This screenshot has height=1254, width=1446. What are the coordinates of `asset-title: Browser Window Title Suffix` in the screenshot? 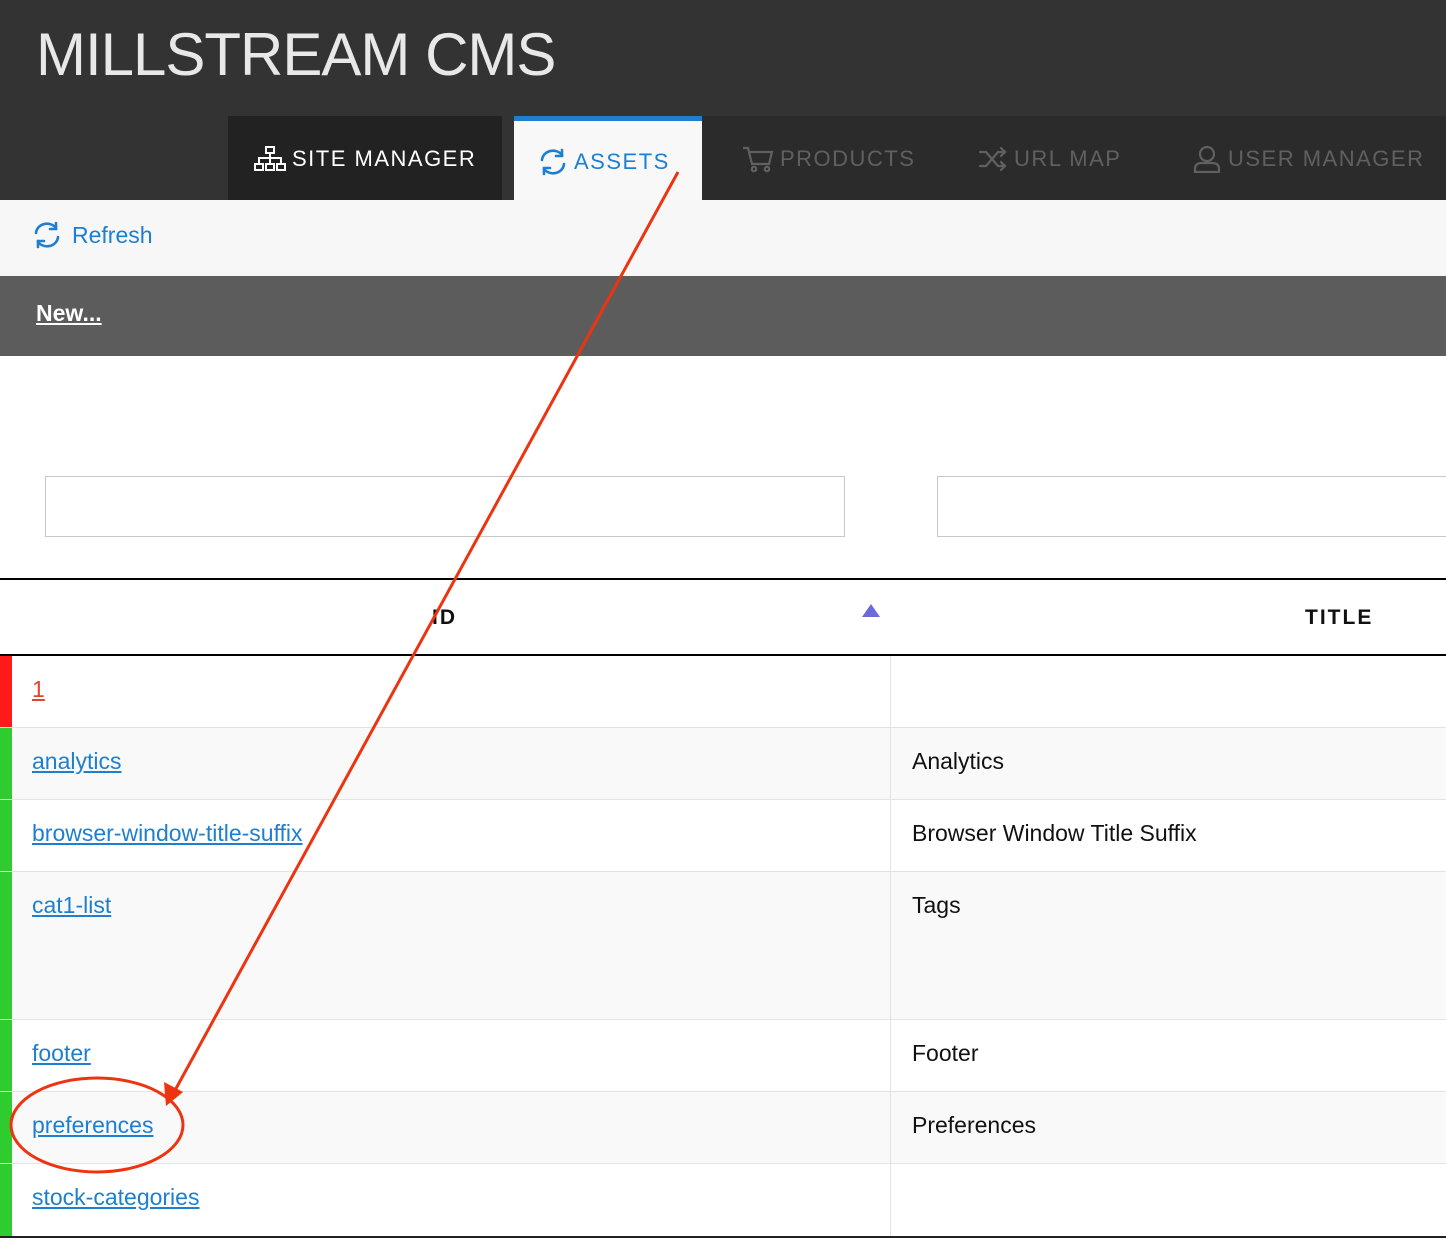 It's located at (1054, 833).